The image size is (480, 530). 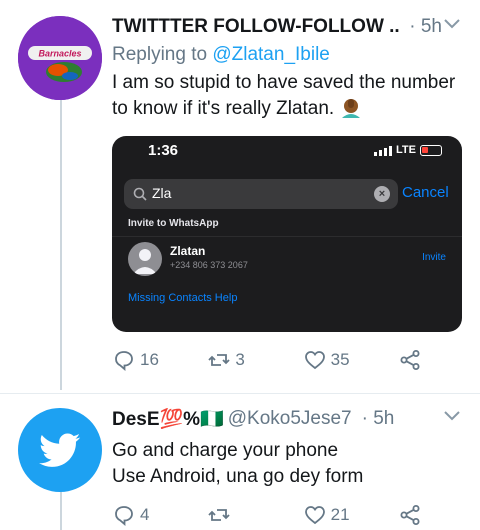 What do you see at coordinates (183, 298) in the screenshot?
I see `missing-contacts-help: Missing Contacts Help` at bounding box center [183, 298].